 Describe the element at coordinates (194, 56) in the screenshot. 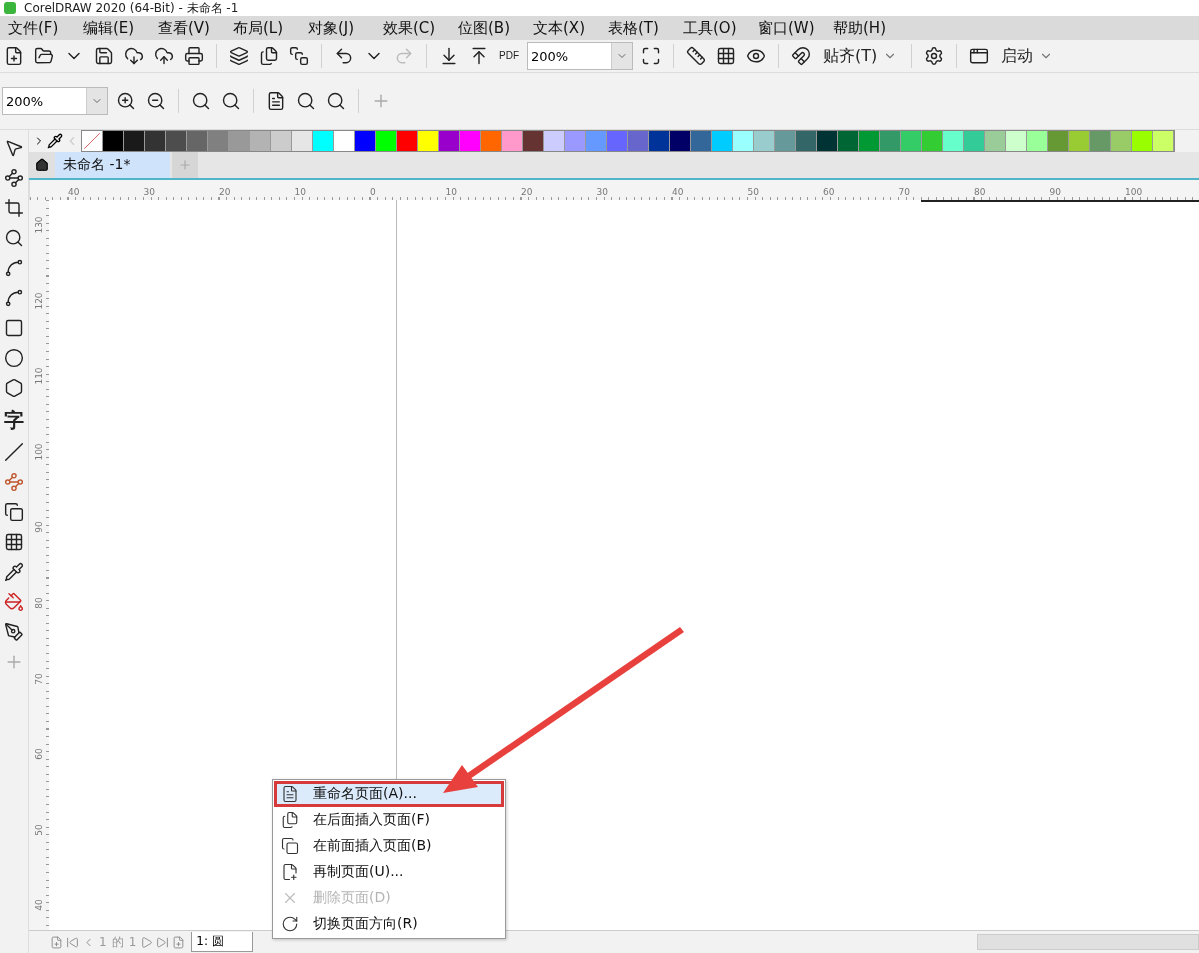

I see `print-icon` at that location.